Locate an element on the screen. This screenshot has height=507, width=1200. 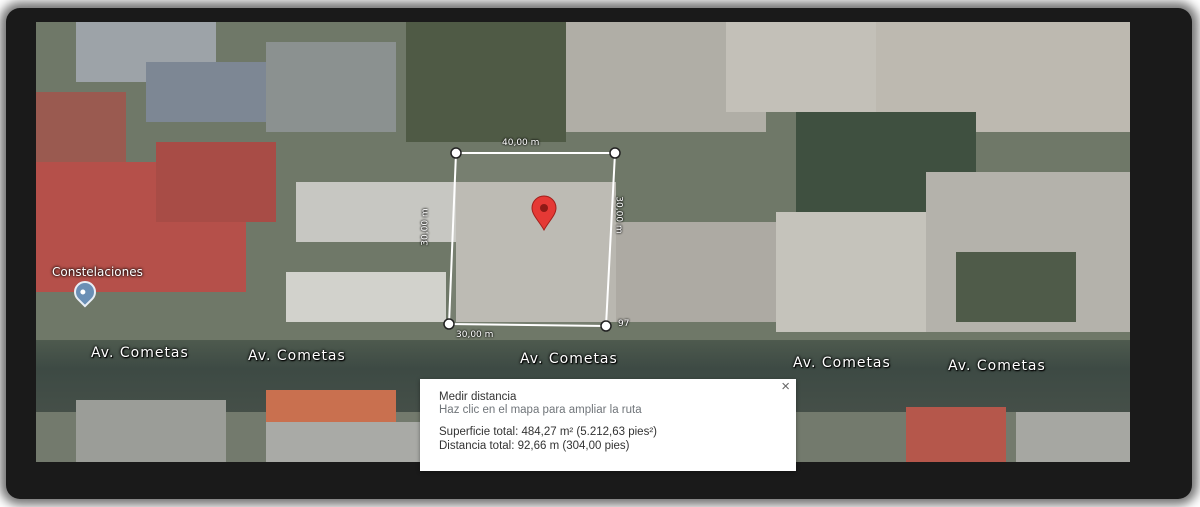
total-distance: Distancia total: 92,66 m (304,00 pies) is located at coordinates (534, 446).